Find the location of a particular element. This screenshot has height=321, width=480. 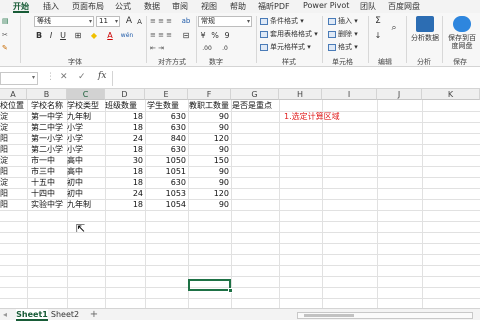

table-cell: 840 is located at coordinates (165, 138).